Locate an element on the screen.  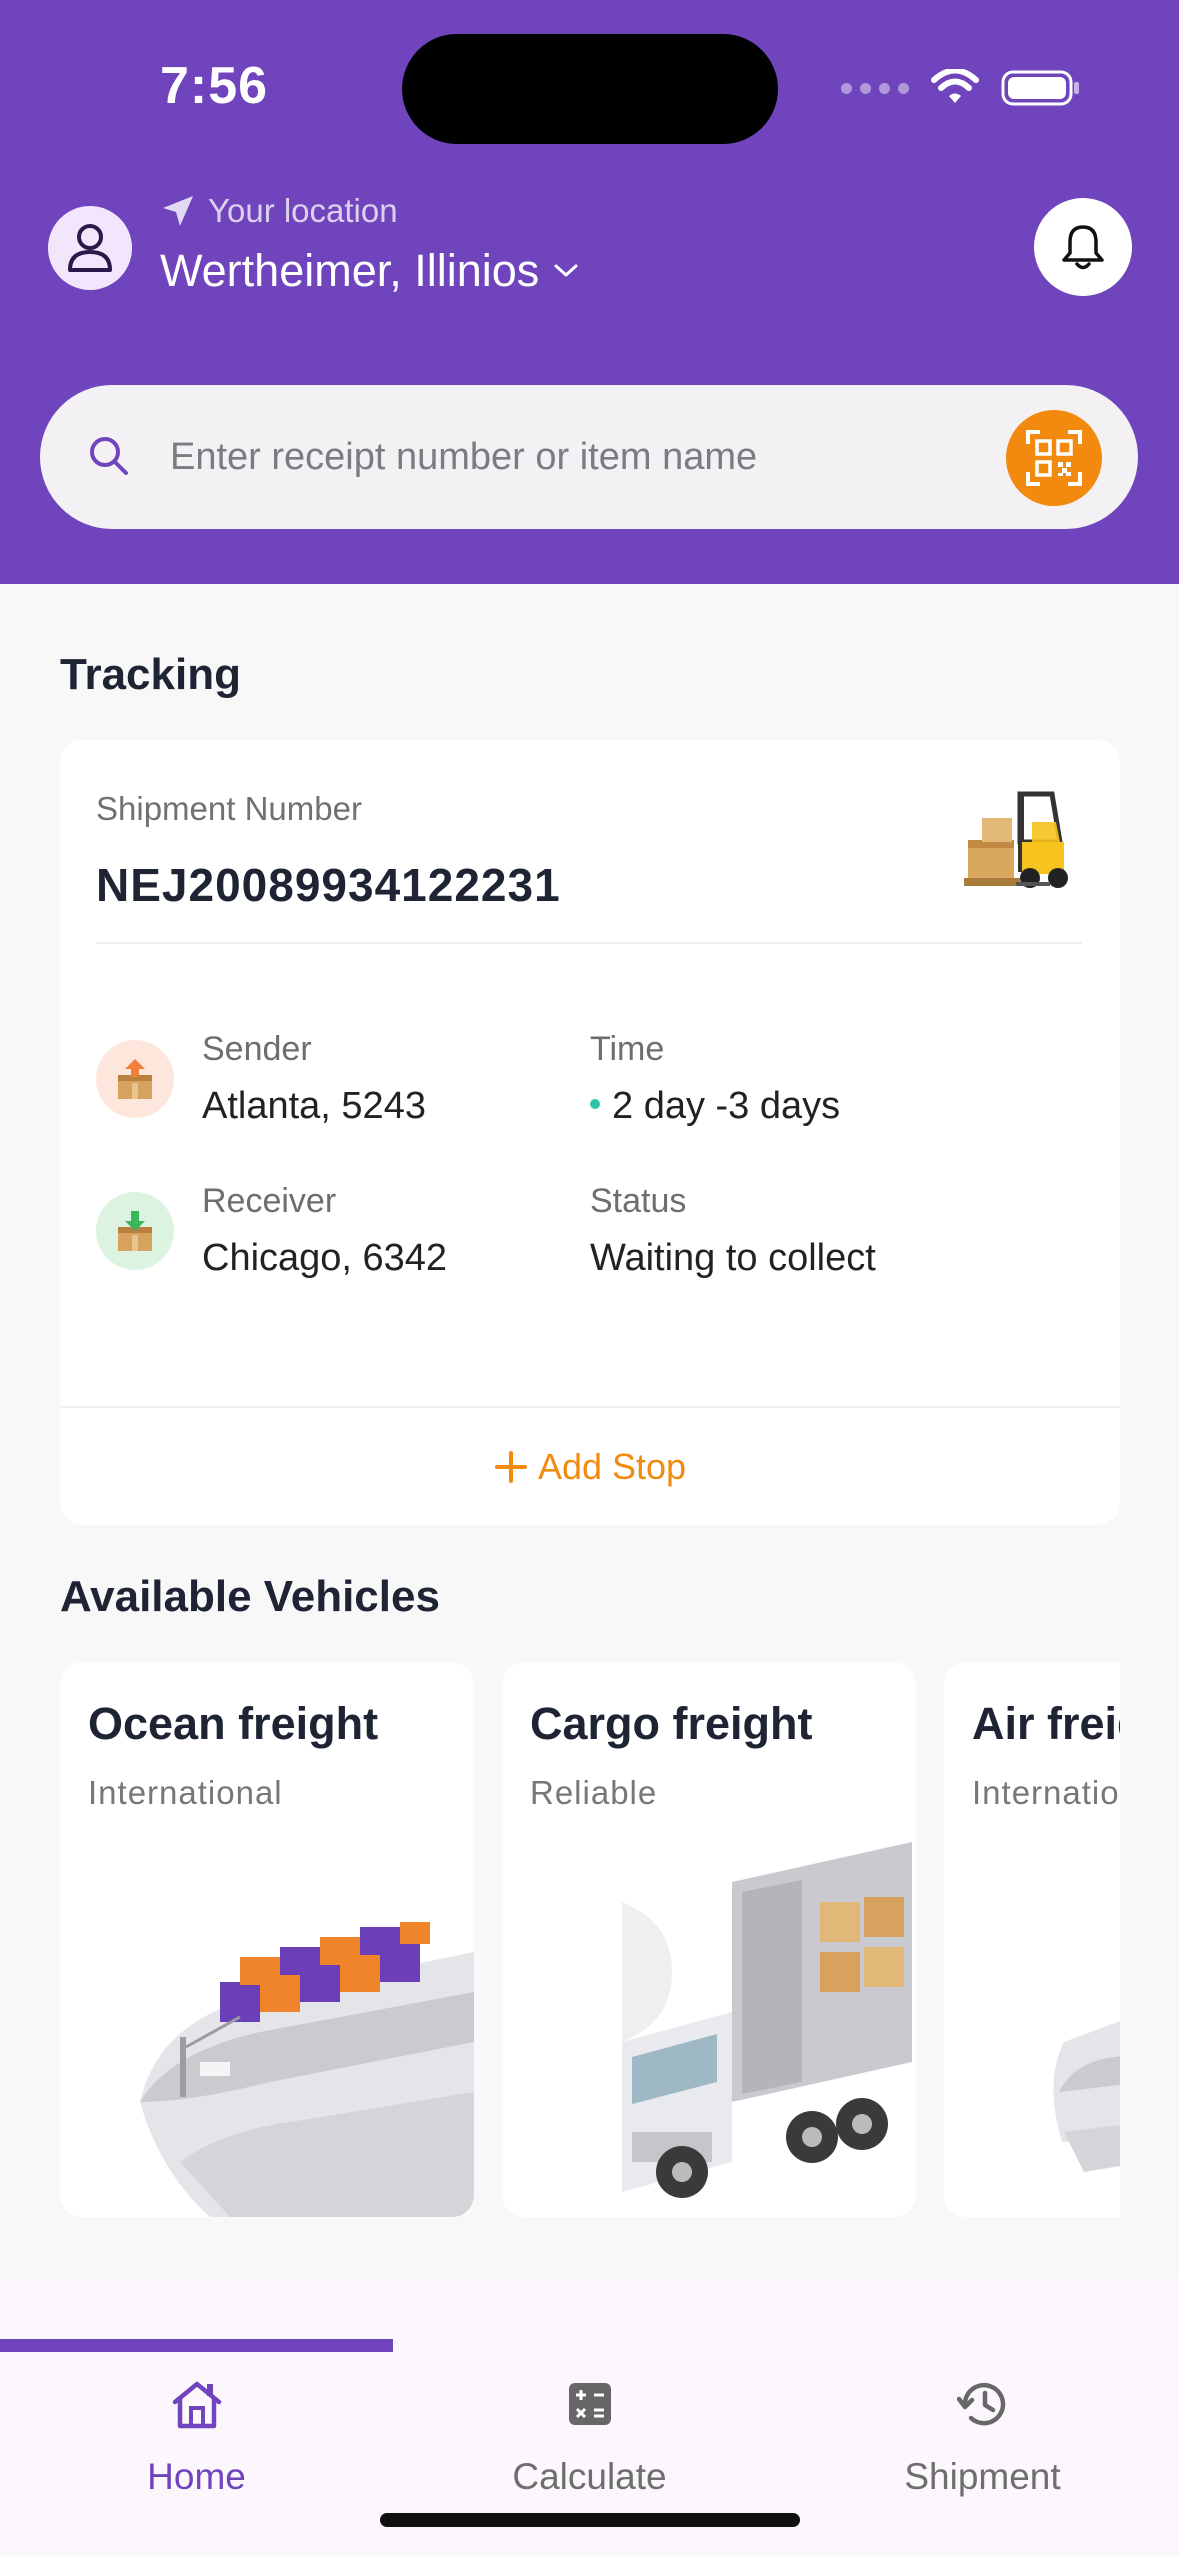
location-label: Your location is located at coordinates (279, 211).